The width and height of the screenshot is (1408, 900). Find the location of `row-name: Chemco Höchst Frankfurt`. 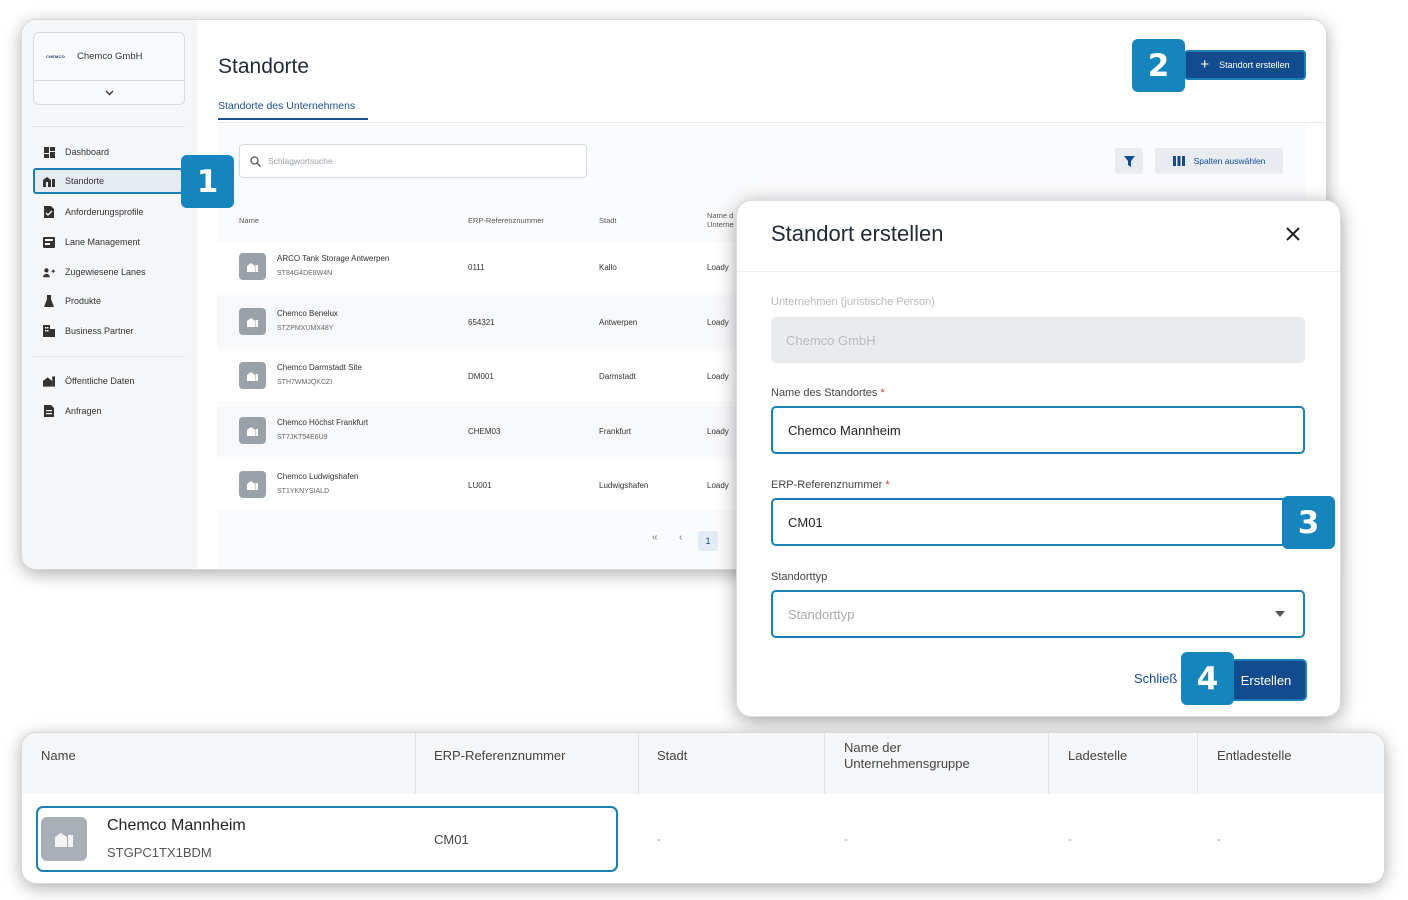

row-name: Chemco Höchst Frankfurt is located at coordinates (323, 422).